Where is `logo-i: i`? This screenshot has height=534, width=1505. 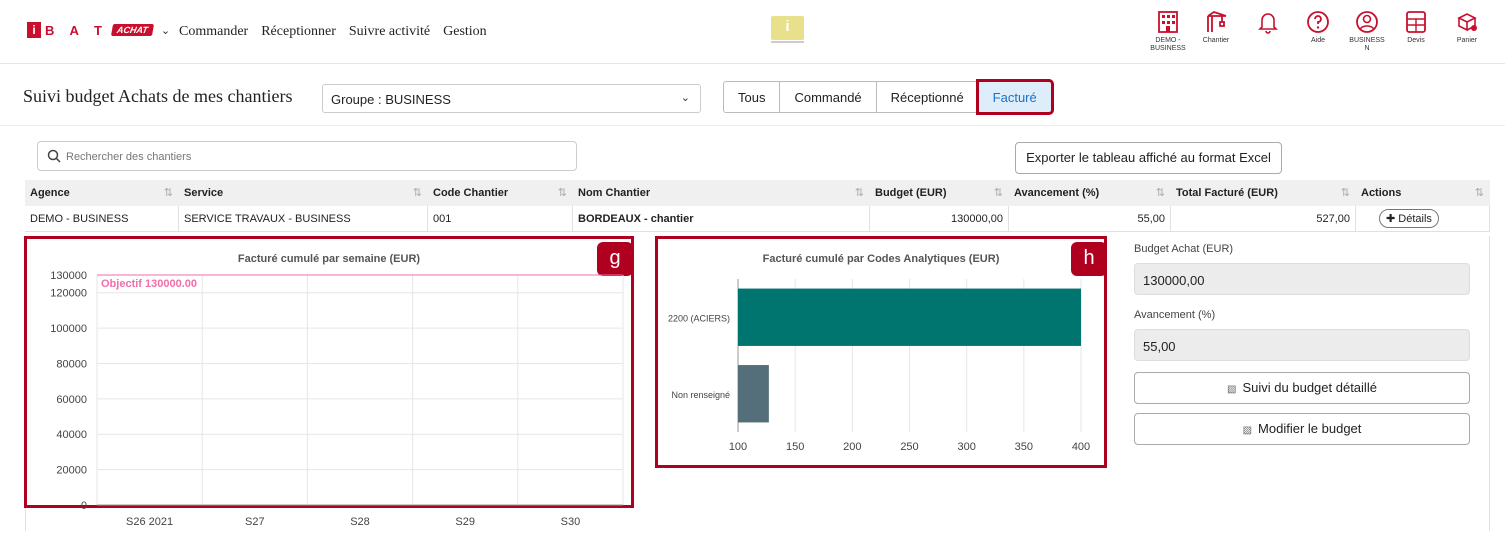
logo-i: i is located at coordinates (34, 30).